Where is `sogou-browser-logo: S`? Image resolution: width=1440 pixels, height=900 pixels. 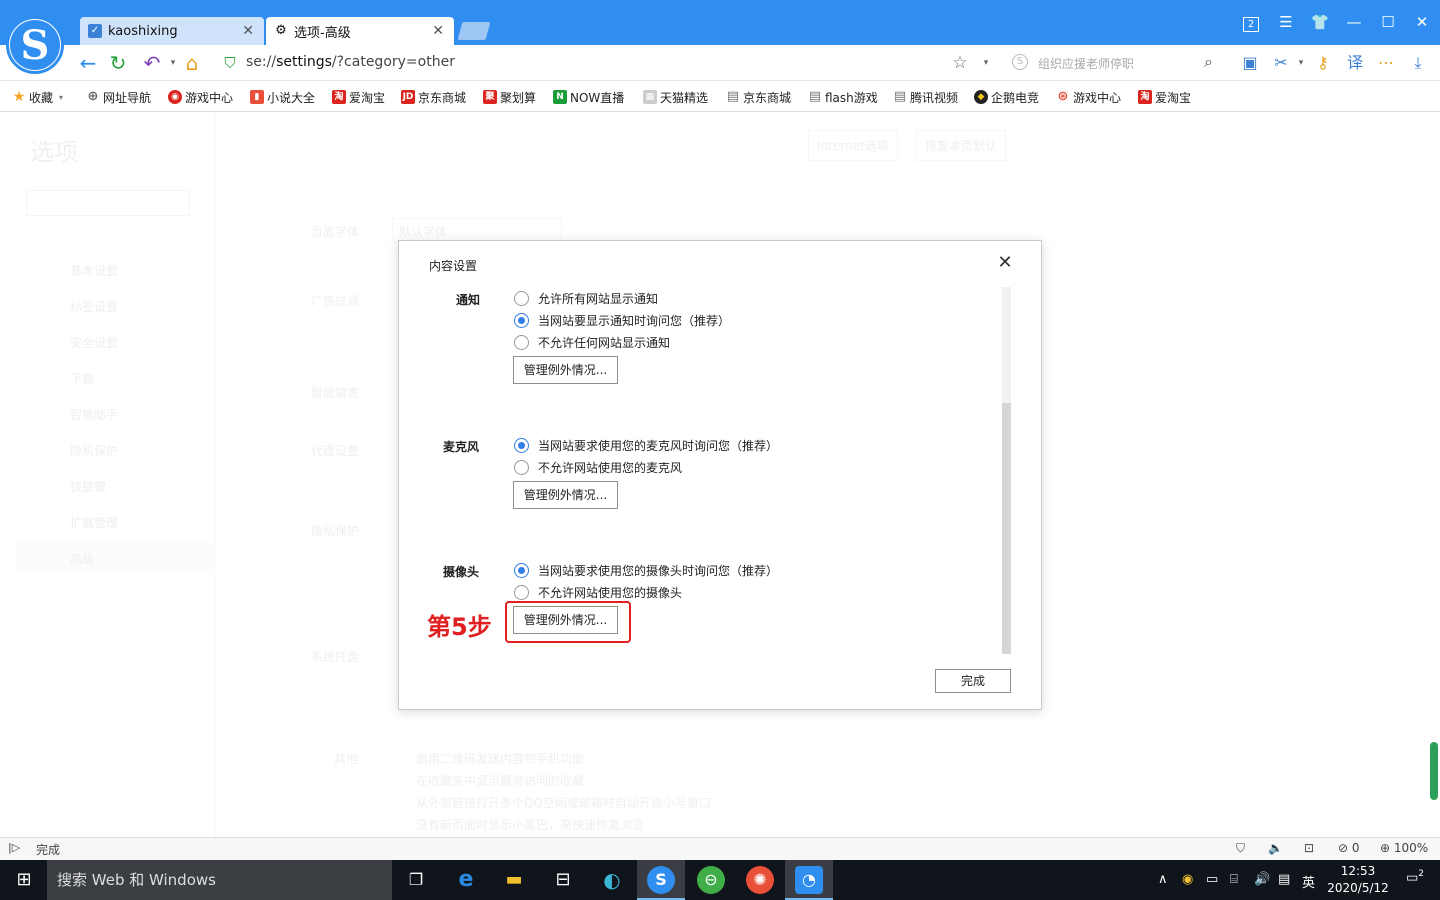
sogou-browser-logo: S is located at coordinates (35, 45).